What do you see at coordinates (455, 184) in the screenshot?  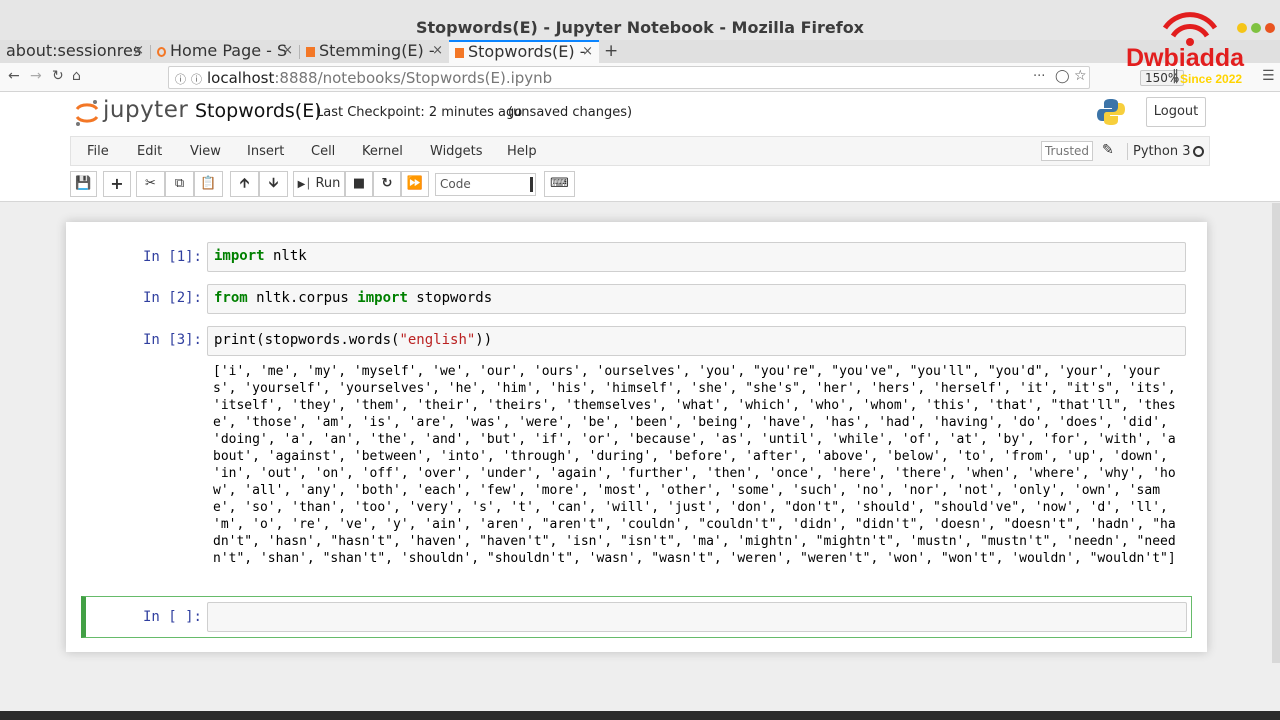 I see `cell-type-value: Code` at bounding box center [455, 184].